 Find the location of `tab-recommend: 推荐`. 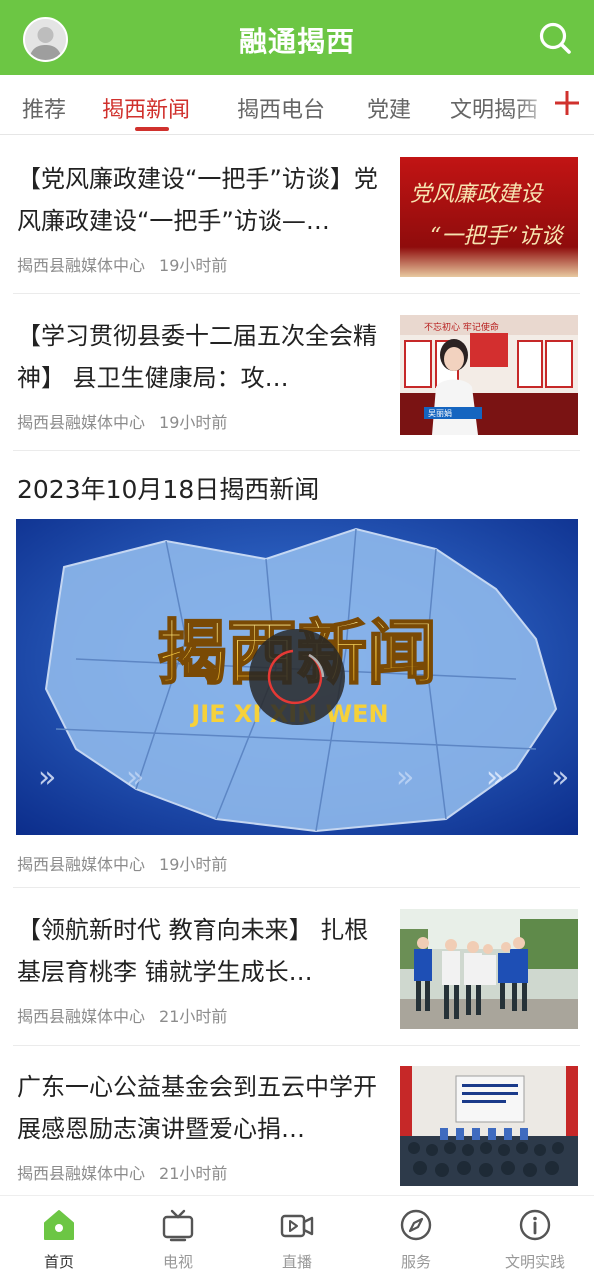

tab-recommend: 推荐 is located at coordinates (44, 108).